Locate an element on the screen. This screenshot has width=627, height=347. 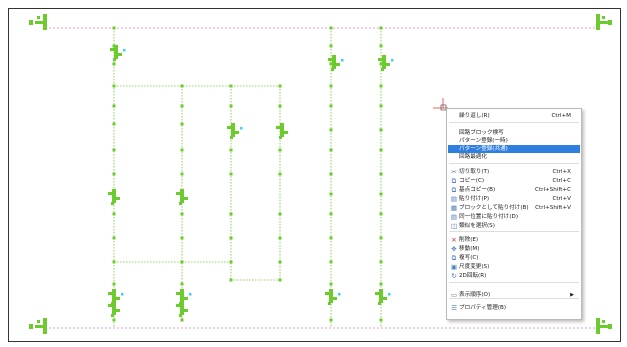
menu-item: パターン登録(一時) is located at coordinates (514, 141).